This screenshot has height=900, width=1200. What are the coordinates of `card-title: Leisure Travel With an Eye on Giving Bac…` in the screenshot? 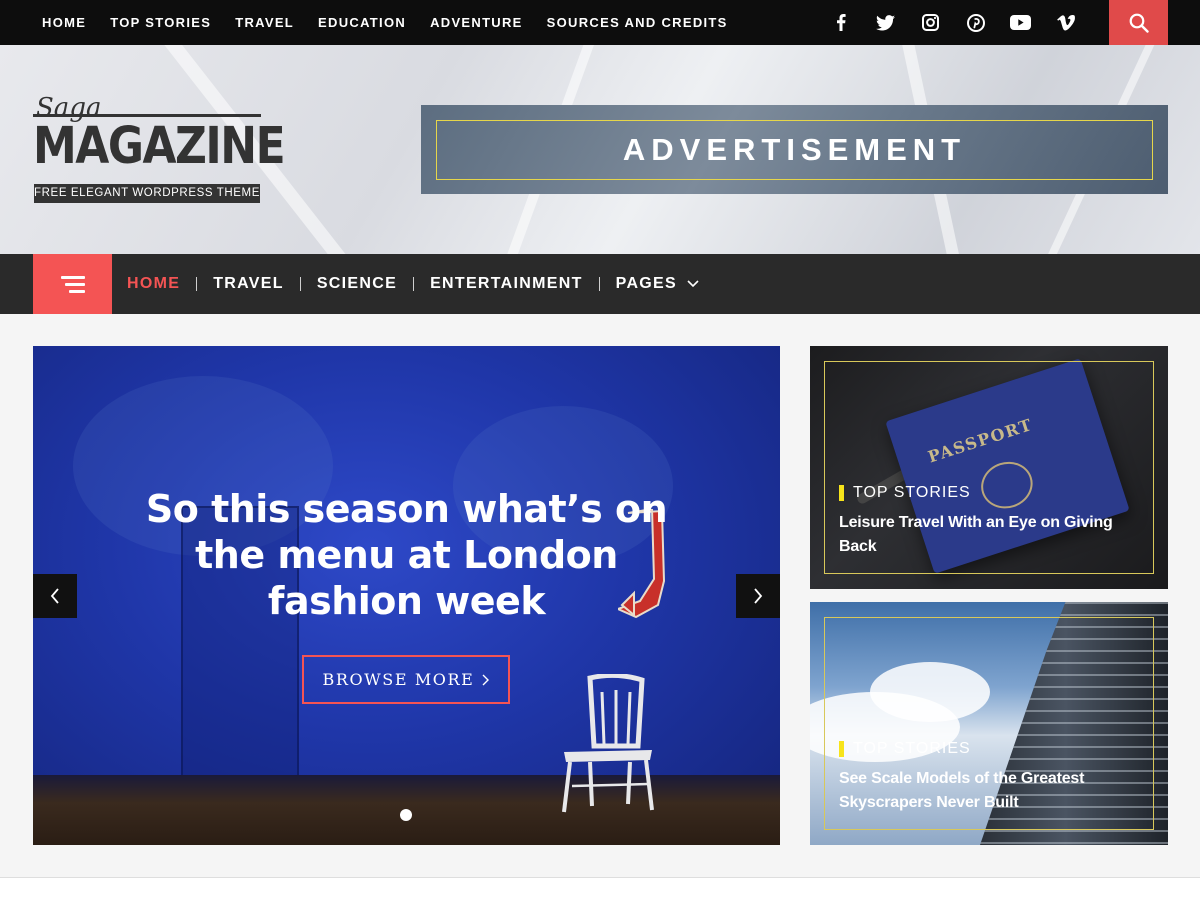 It's located at (989, 535).